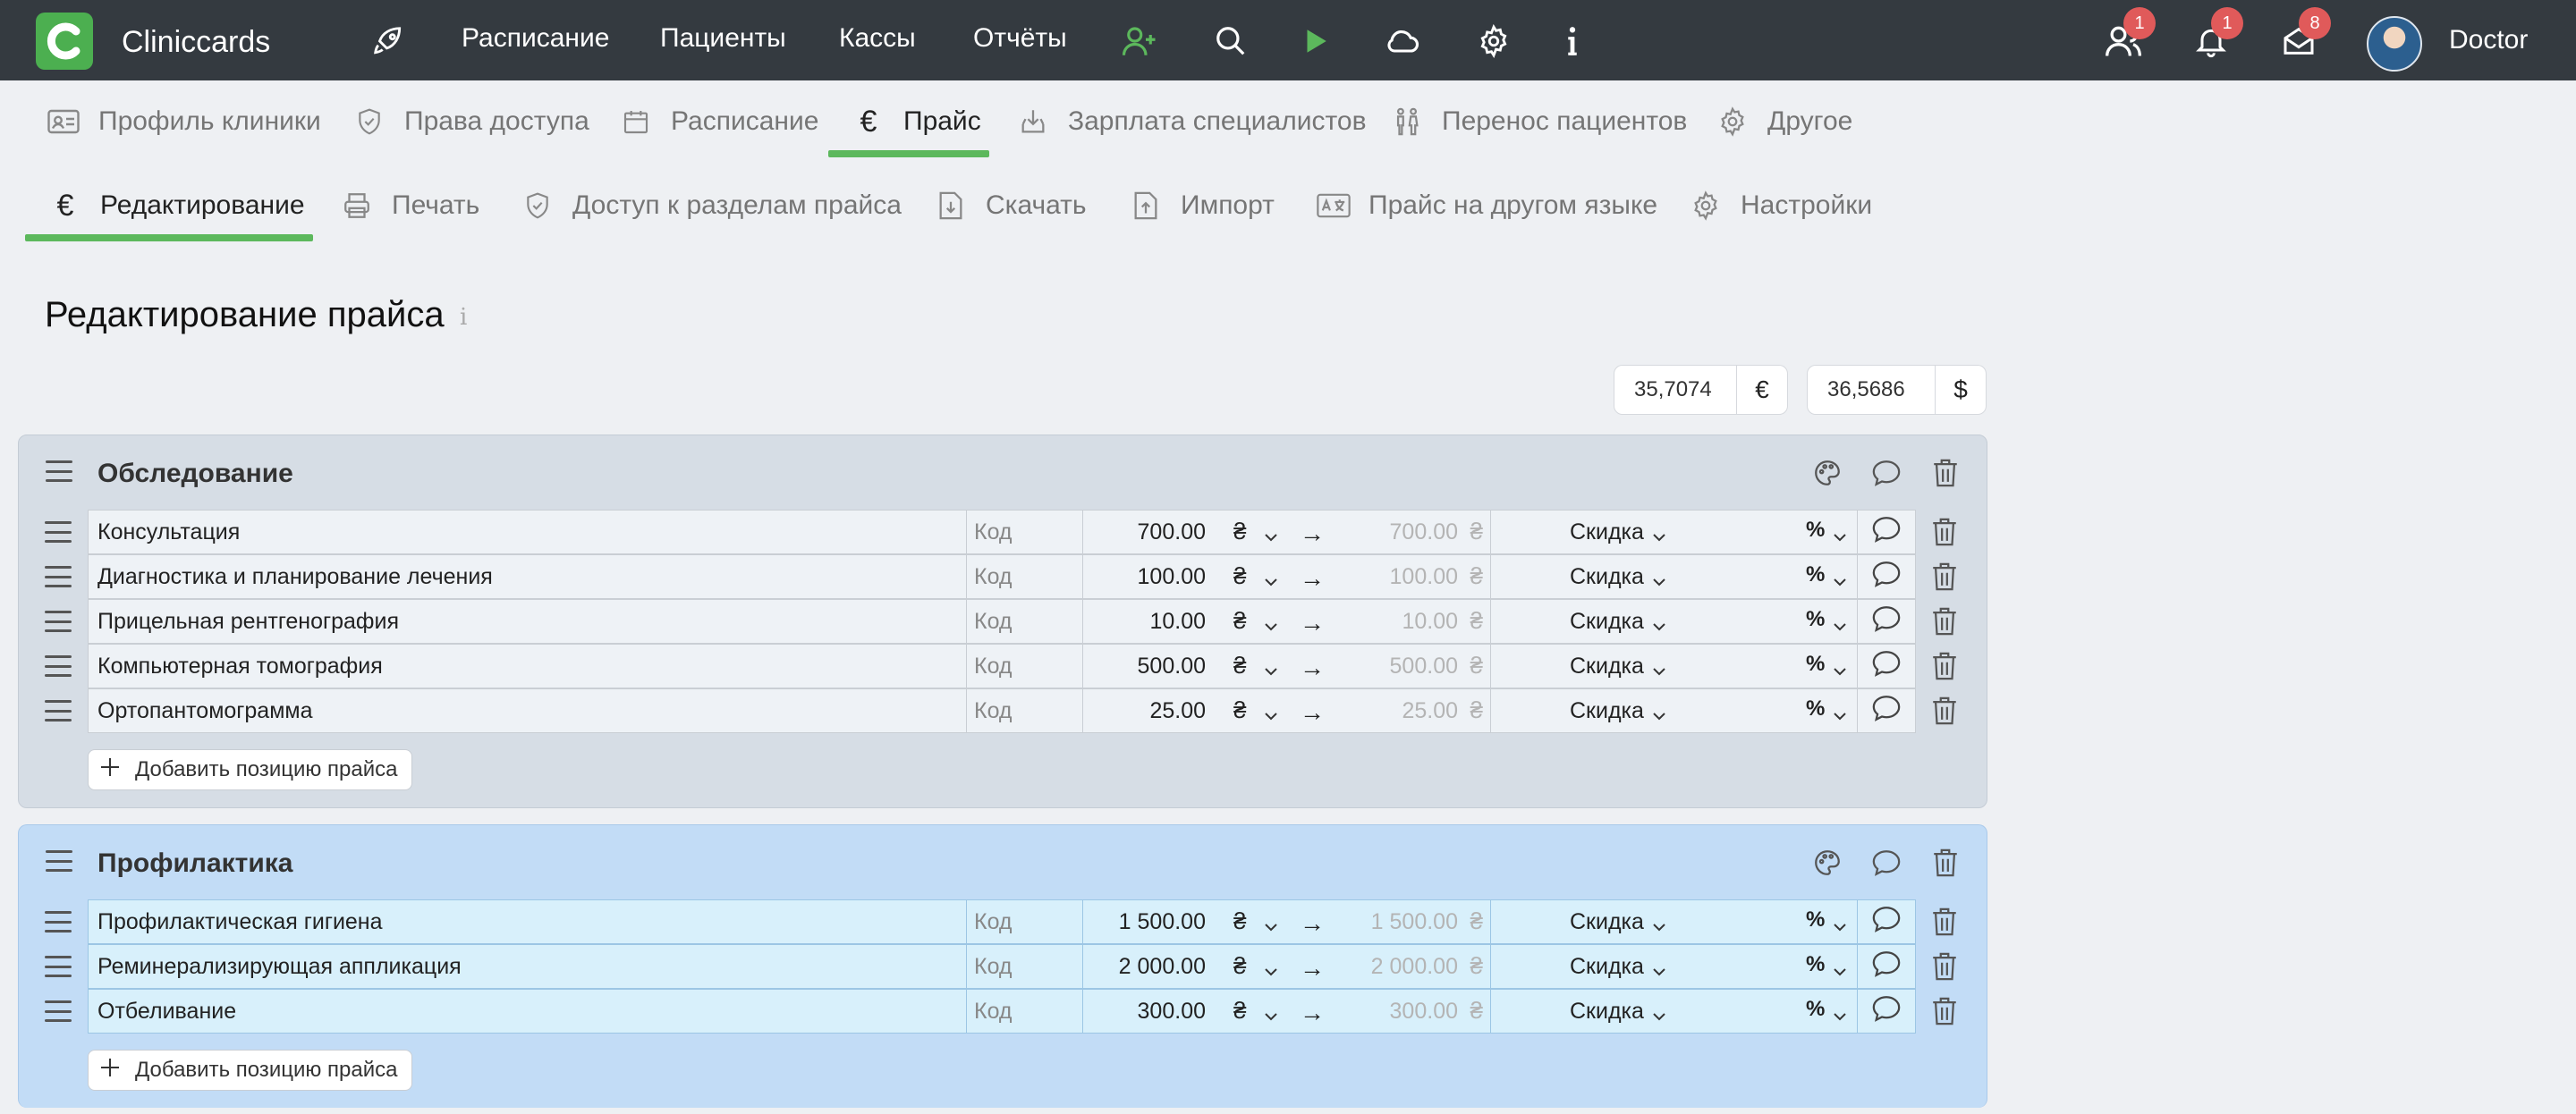  Describe the element at coordinates (1172, 577) in the screenshot. I see `item-price-input: 100.00` at that location.